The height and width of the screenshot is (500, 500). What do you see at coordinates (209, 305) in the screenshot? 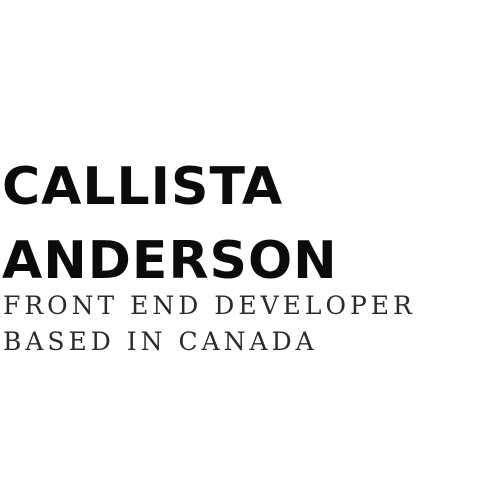
I see `role-title: FRONT END DEVELOPER` at bounding box center [209, 305].